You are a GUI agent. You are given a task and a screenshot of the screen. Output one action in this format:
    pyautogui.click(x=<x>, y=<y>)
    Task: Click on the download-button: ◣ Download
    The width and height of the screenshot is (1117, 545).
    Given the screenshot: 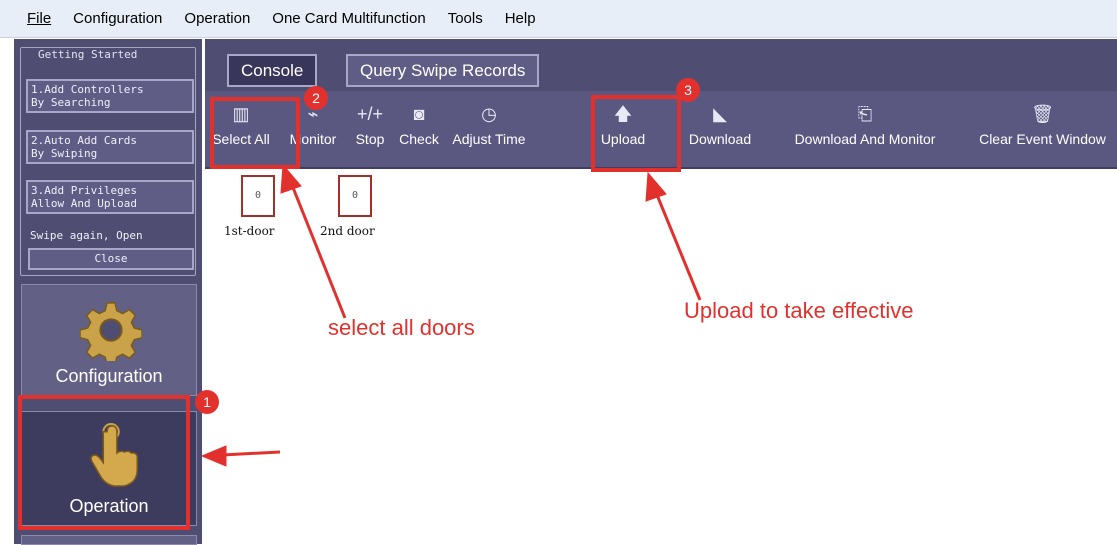 What is the action you would take?
    pyautogui.click(x=720, y=131)
    